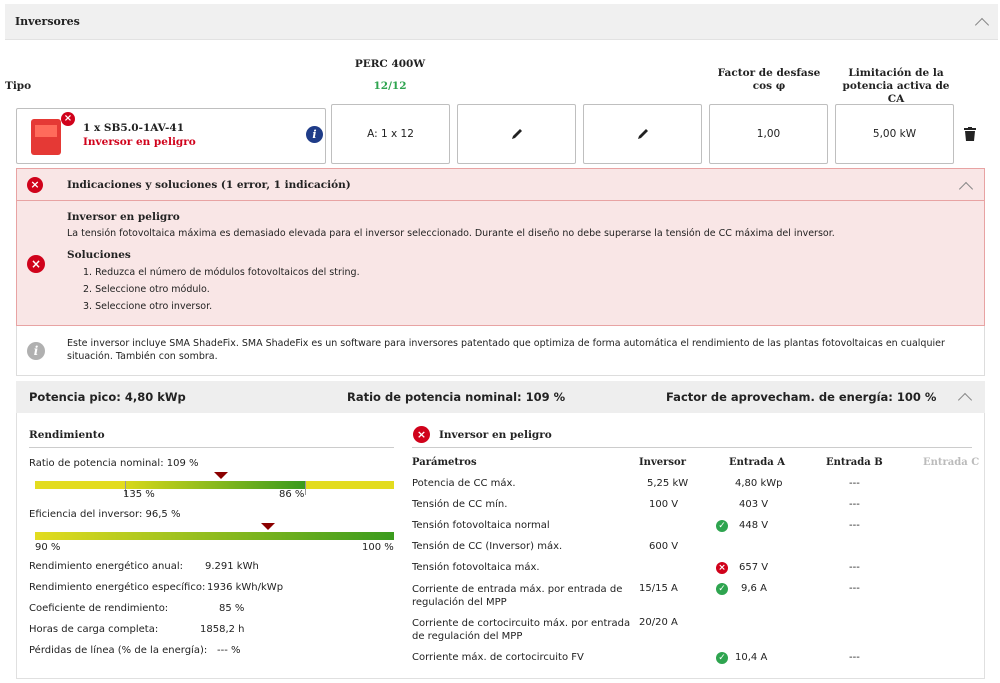 The width and height of the screenshot is (1000, 683). I want to click on energy-factor: Factor de aprovecham. de energía: 100 %, so click(801, 397).